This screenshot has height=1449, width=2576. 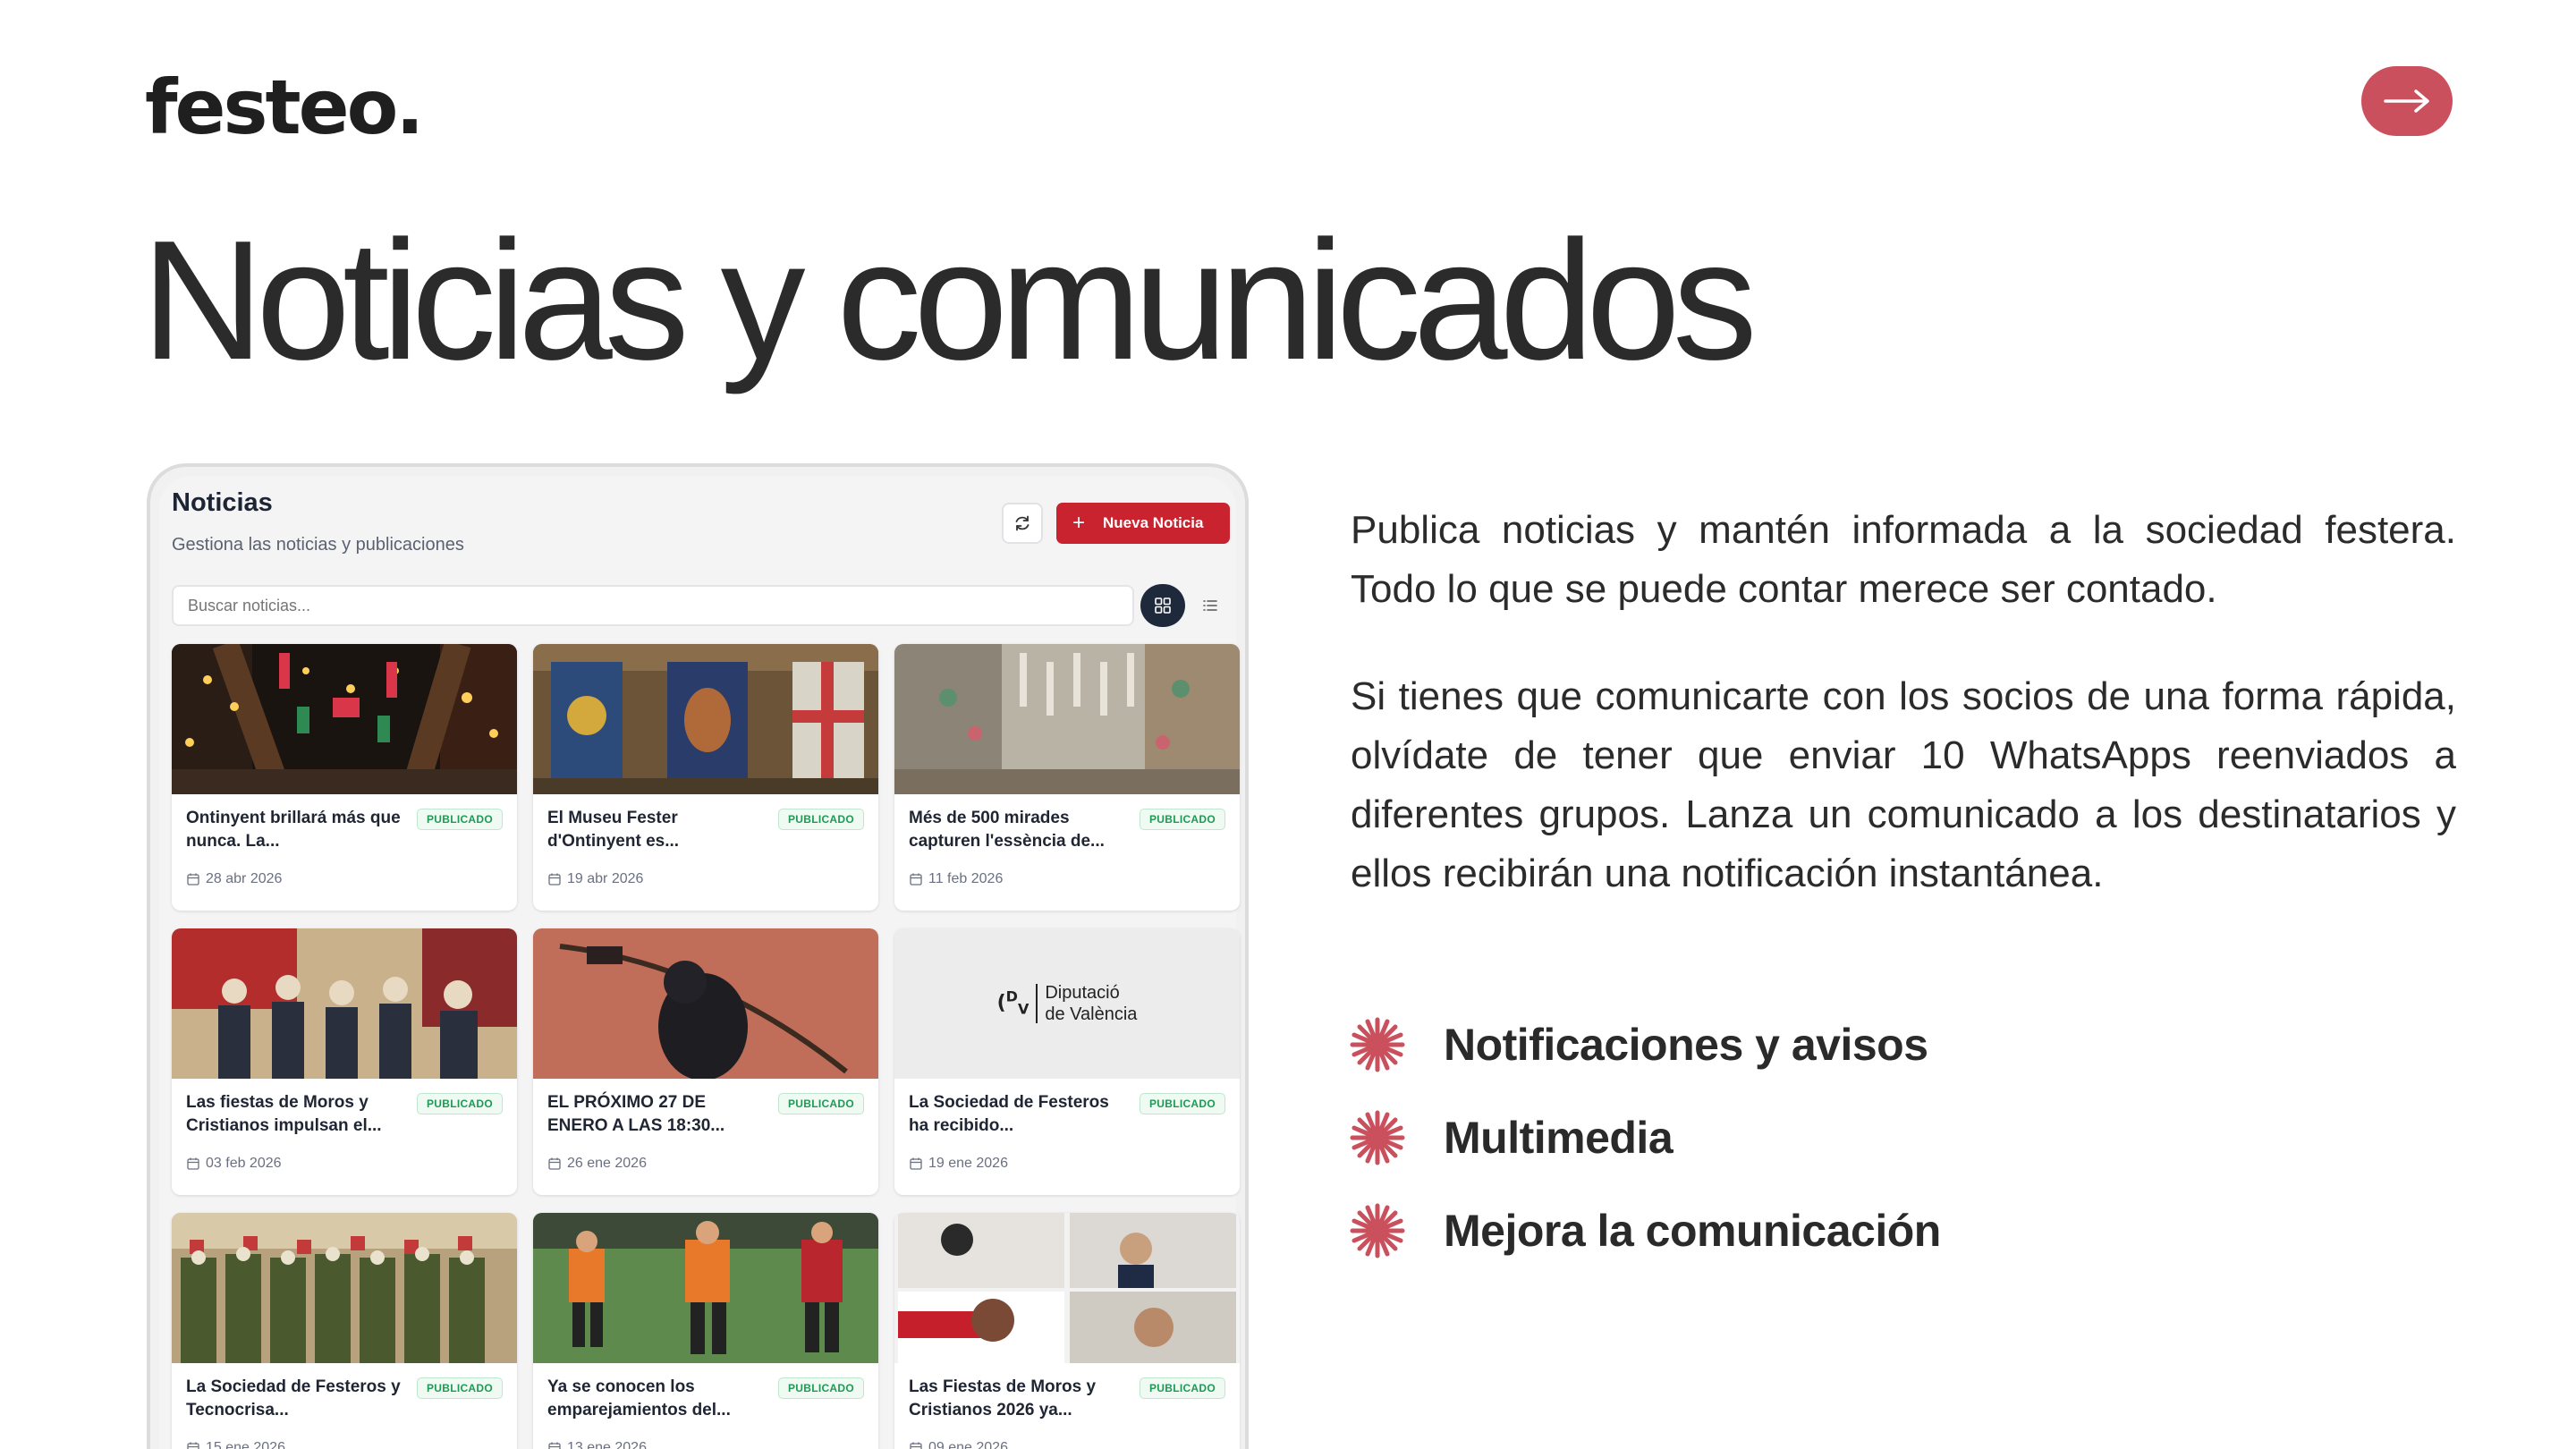 I want to click on feature-label: Mejora la comunicación, so click(x=1692, y=1231).